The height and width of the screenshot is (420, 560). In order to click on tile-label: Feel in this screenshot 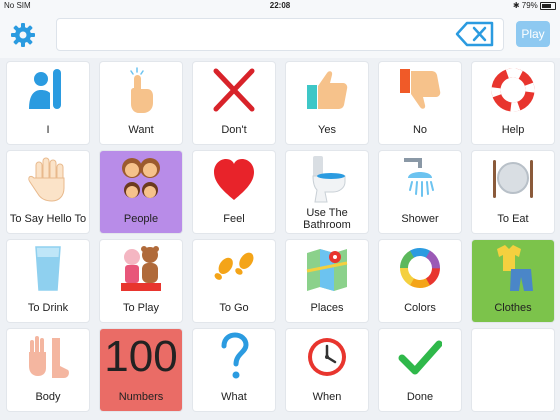, I will do `click(234, 219)`.